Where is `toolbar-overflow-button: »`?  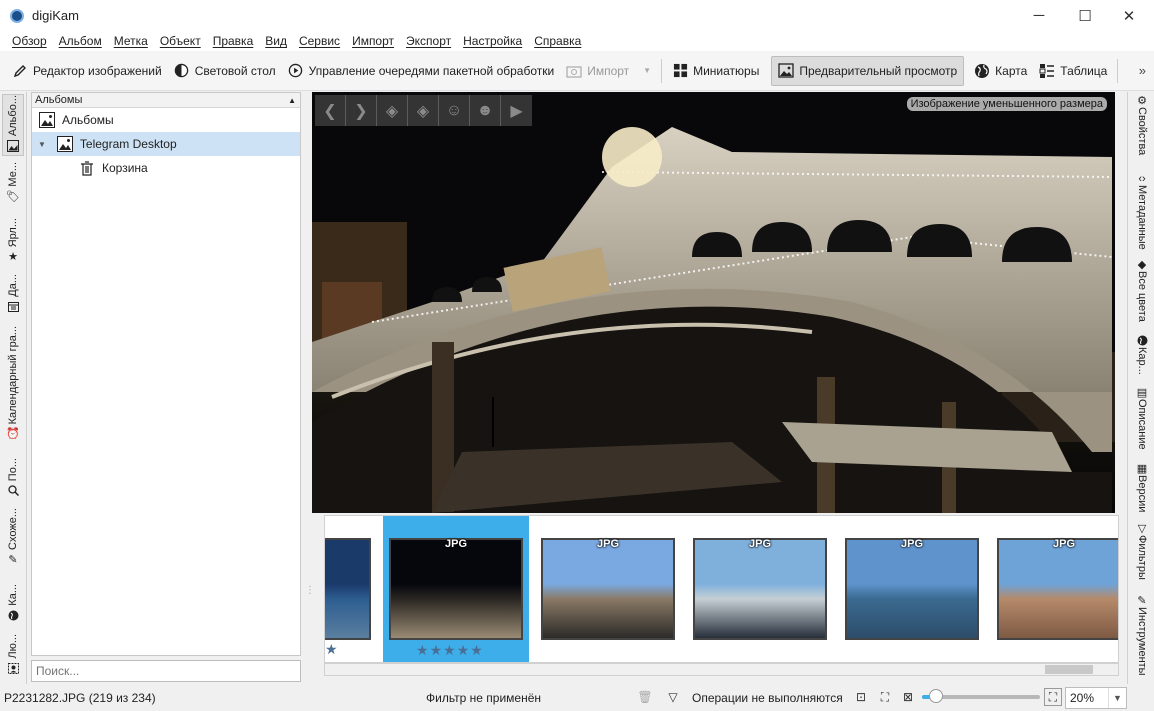
toolbar-overflow-button: » is located at coordinates (1142, 70).